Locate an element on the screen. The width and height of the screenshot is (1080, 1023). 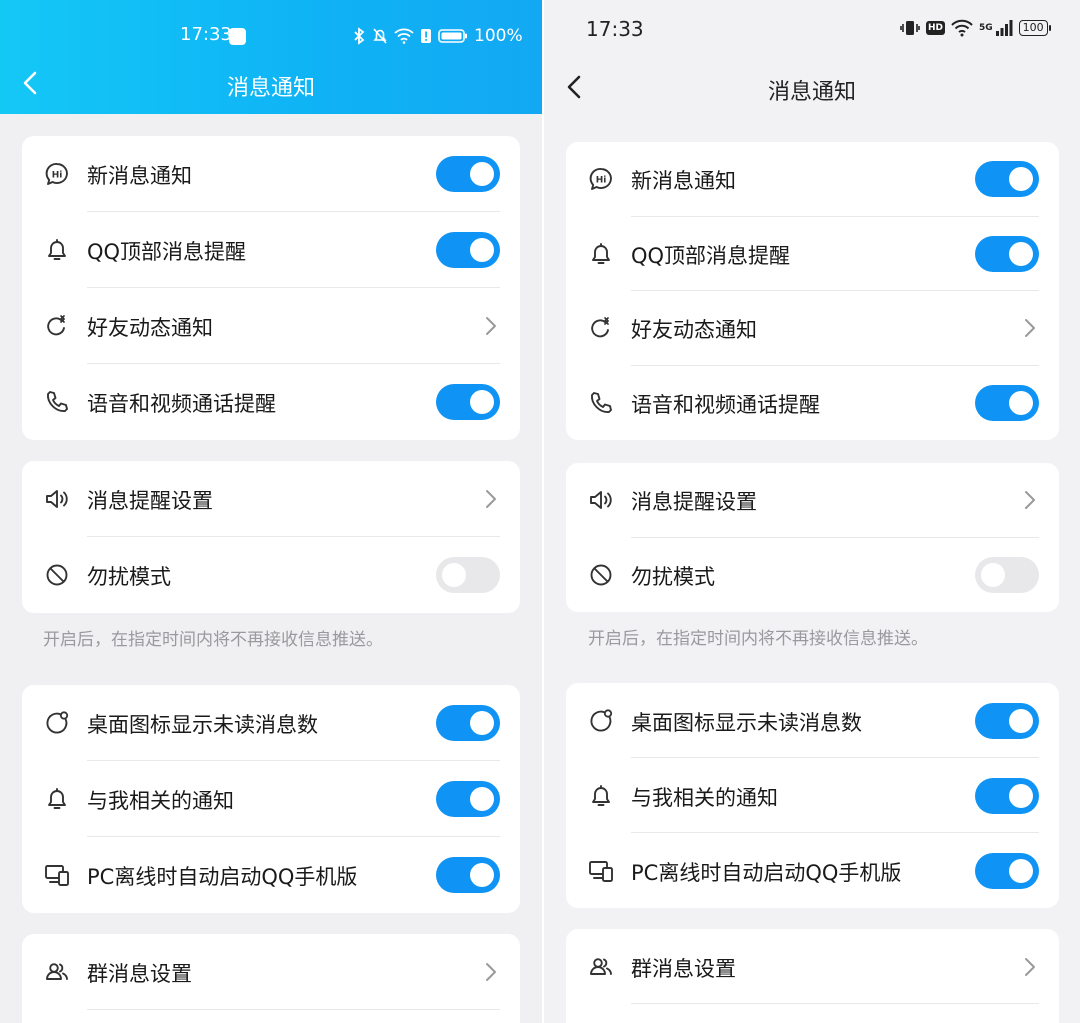
settings-row-label: 语音和视频通话提醒 is located at coordinates (181, 404).